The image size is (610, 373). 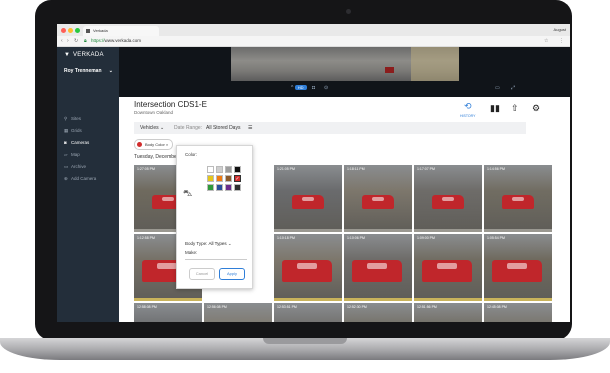 What do you see at coordinates (518, 312) in the screenshot?
I see `vehicle-snapshot-tile: 12:45:08 PM` at bounding box center [518, 312].